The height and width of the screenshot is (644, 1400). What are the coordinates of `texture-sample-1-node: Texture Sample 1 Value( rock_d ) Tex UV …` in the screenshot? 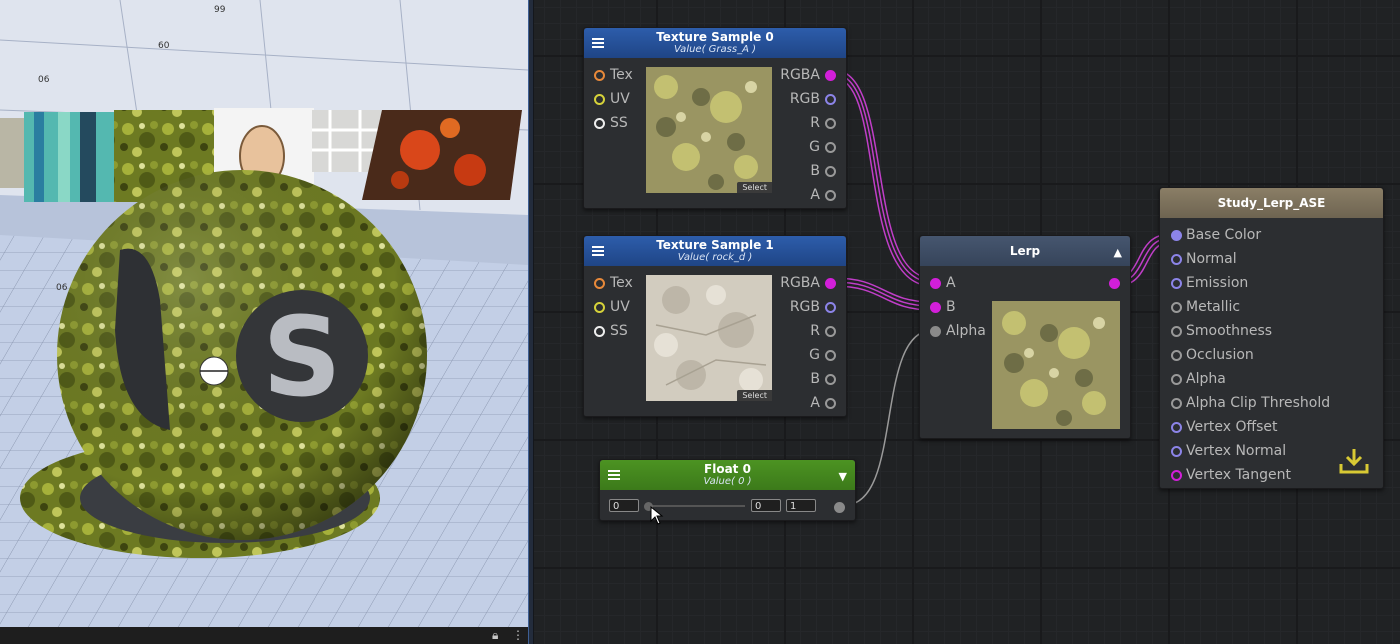 It's located at (715, 326).